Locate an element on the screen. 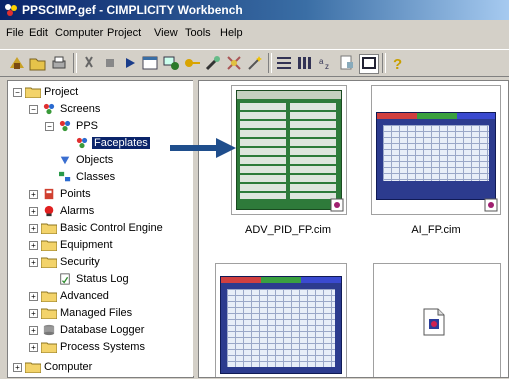  window-title: PPSCIMP.gef - CIMPLICITY Workbench is located at coordinates (132, 10).